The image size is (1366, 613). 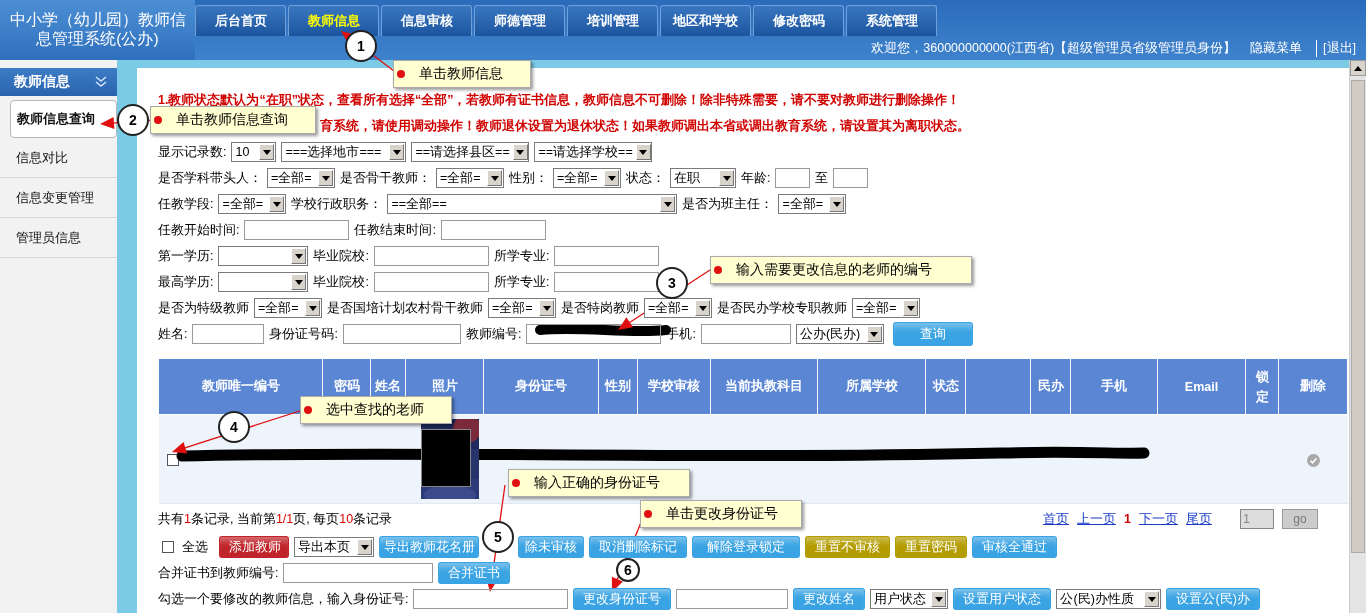 I want to click on column-header: 身份证号, so click(x=541, y=386).